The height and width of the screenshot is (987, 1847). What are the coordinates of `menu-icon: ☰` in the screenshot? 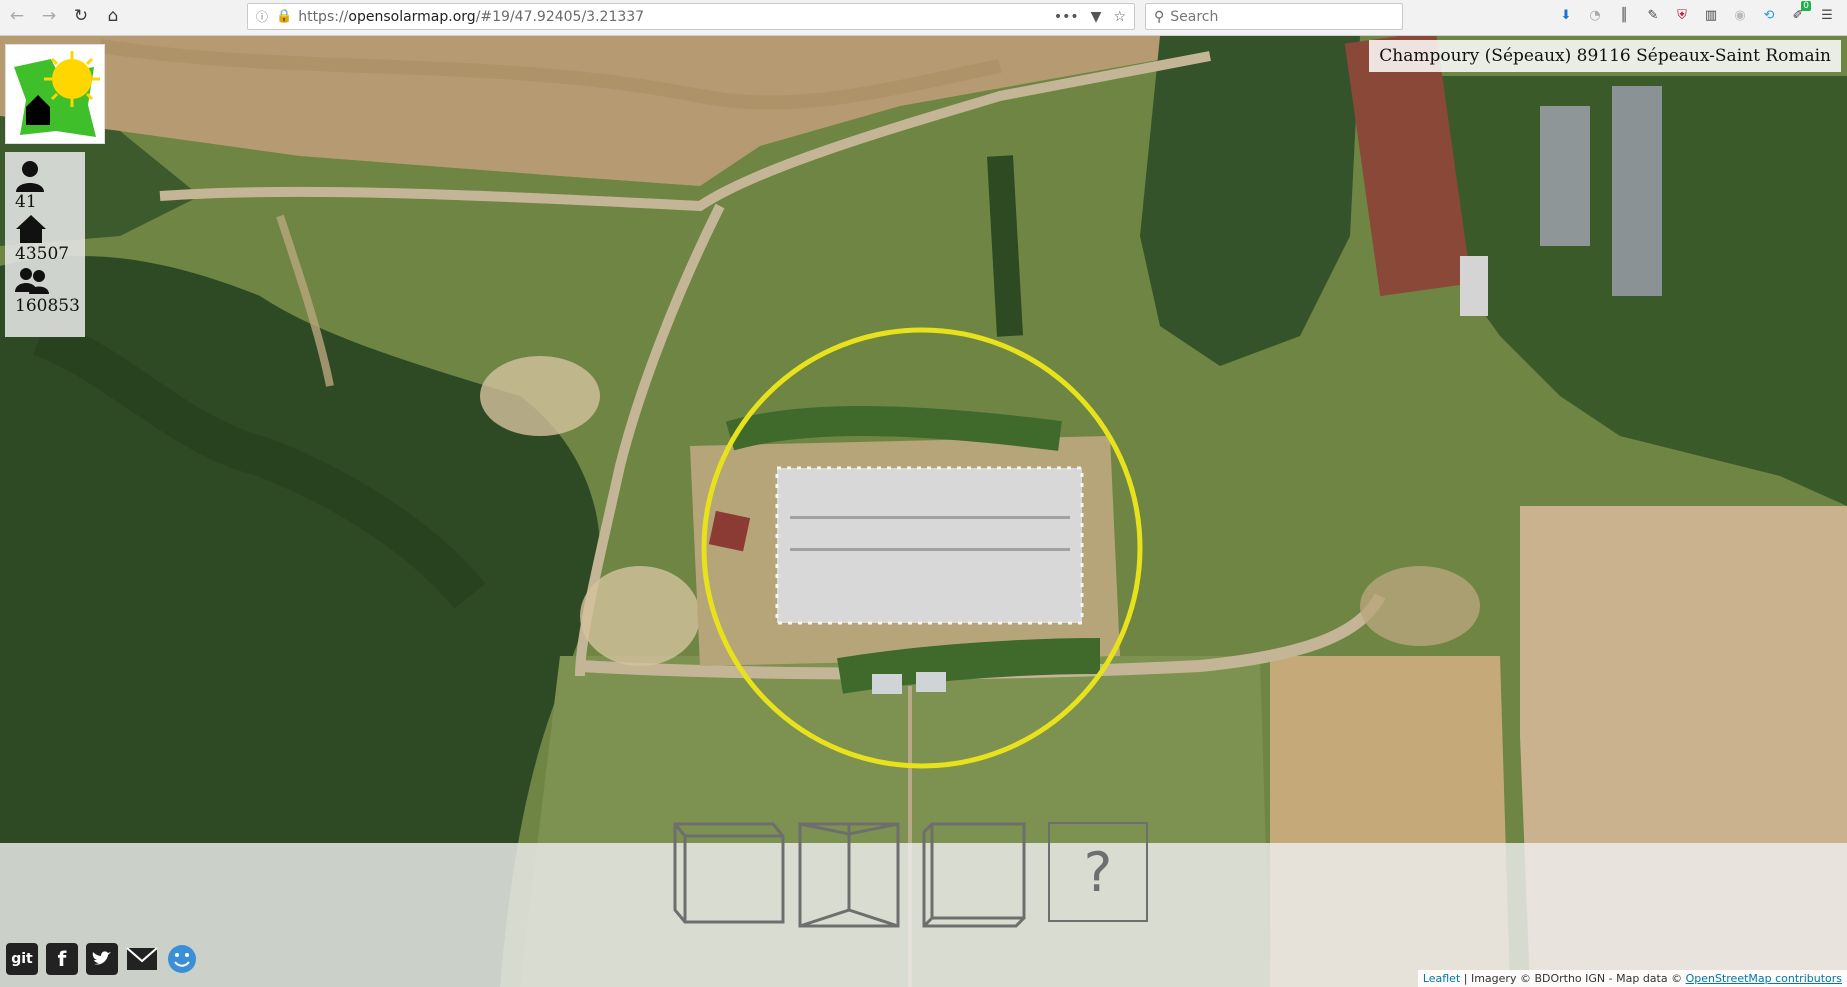 It's located at (1827, 15).